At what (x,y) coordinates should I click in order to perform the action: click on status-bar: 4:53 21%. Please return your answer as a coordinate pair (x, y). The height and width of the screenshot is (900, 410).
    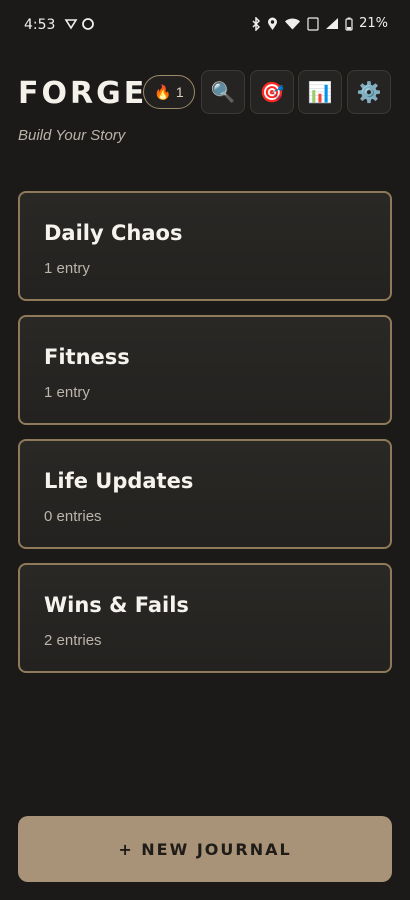
    Looking at the image, I should click on (205, 25).